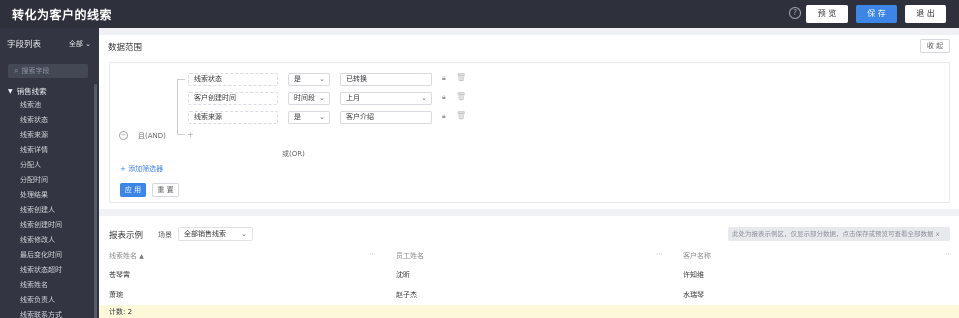 This screenshot has width=959, height=318. Describe the element at coordinates (125, 48) in the screenshot. I see `data-range-title: 数据范围` at that location.